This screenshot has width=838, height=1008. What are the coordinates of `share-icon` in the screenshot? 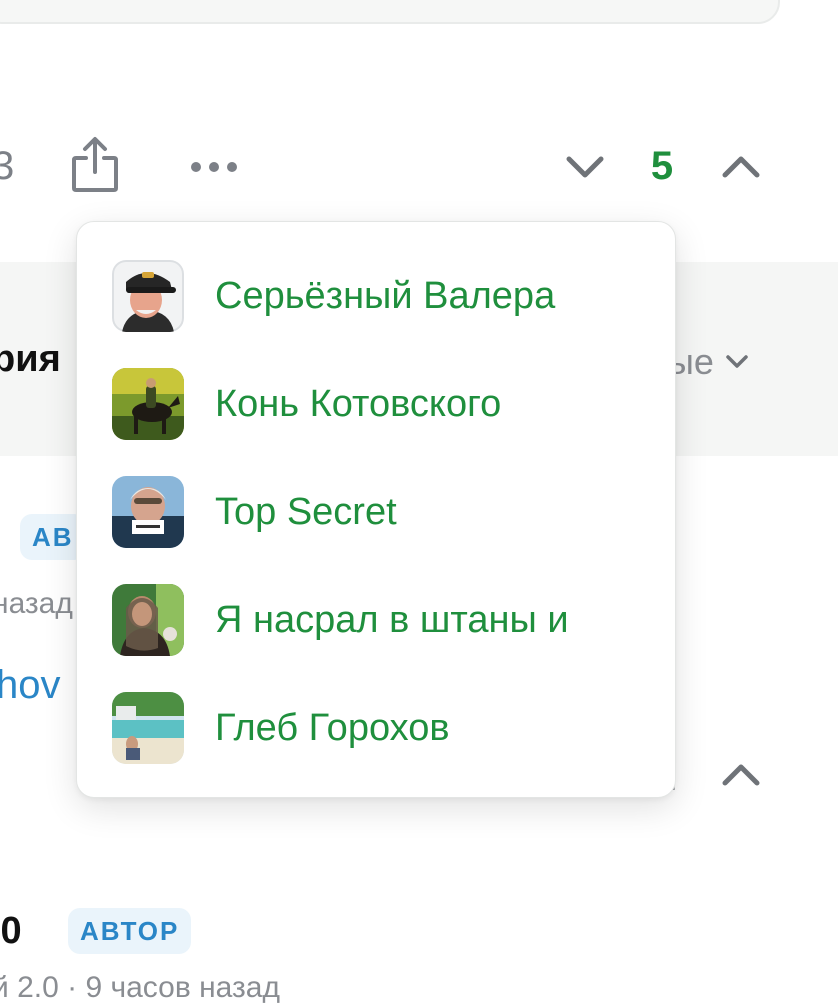 It's located at (95, 164).